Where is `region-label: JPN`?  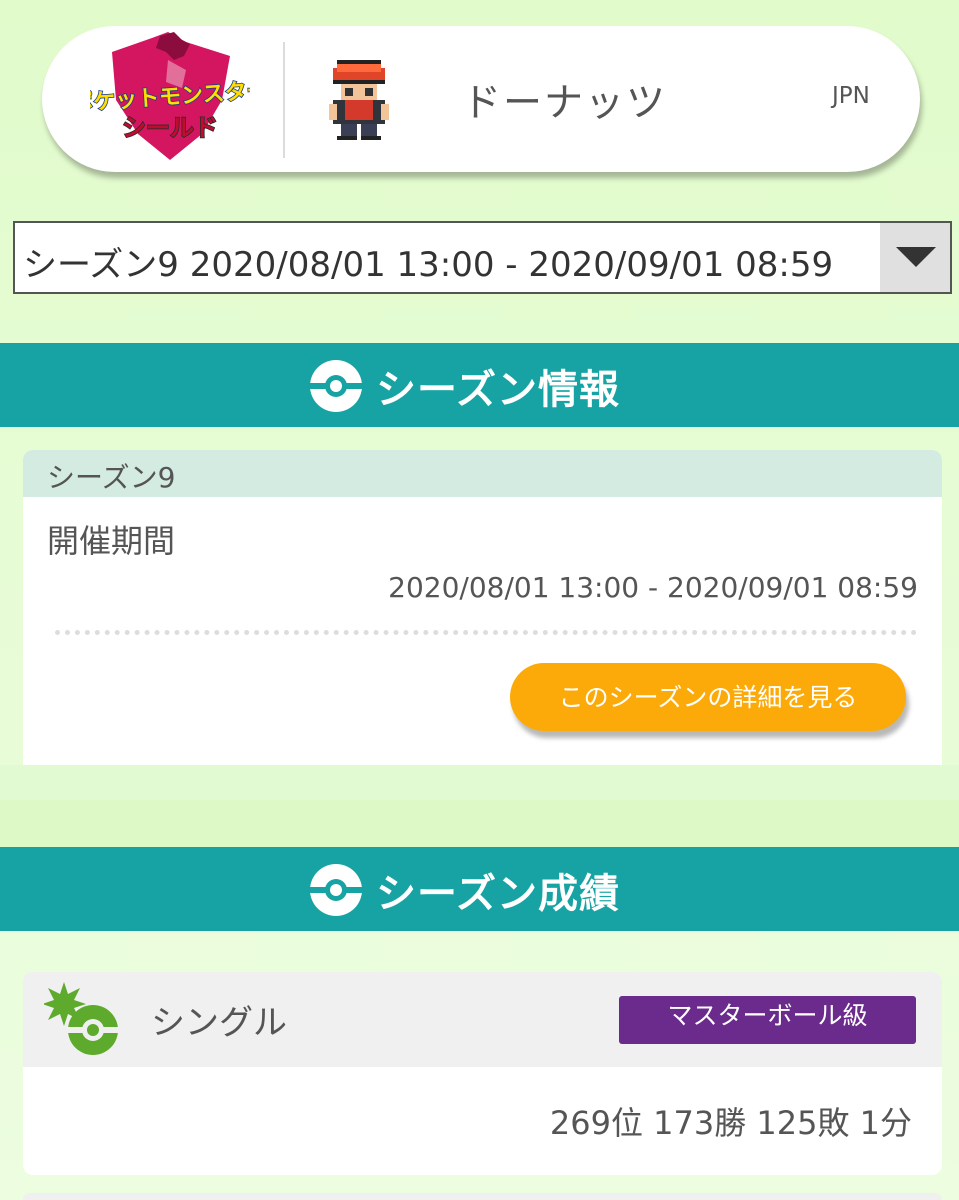 region-label: JPN is located at coordinates (851, 96).